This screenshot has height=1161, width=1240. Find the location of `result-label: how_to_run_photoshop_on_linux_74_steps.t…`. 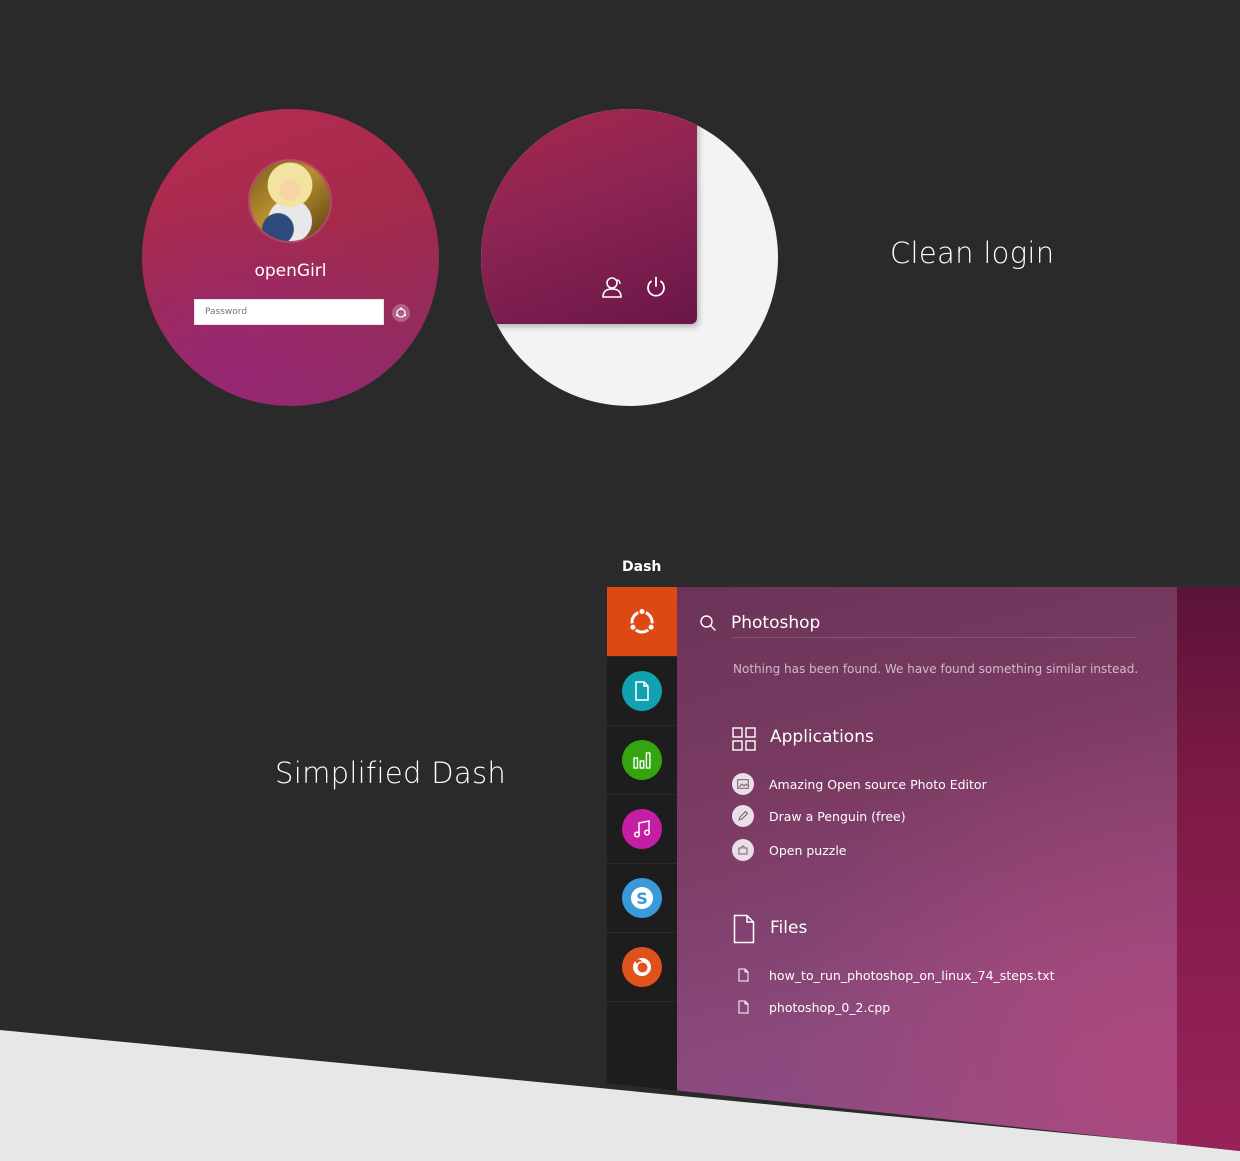

result-label: how_to_run_photoshop_on_linux_74_steps.t… is located at coordinates (912, 975).